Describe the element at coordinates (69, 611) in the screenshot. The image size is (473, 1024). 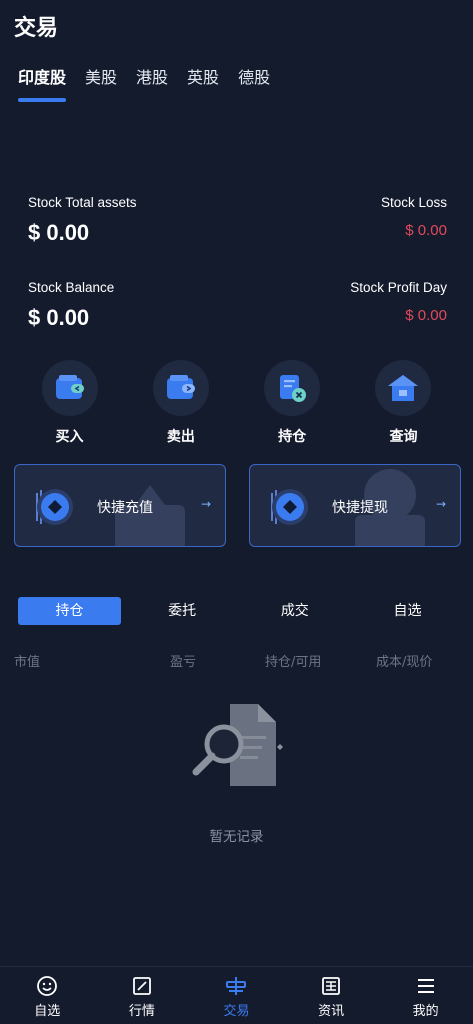
I see `tab-positions: 持仓` at that location.